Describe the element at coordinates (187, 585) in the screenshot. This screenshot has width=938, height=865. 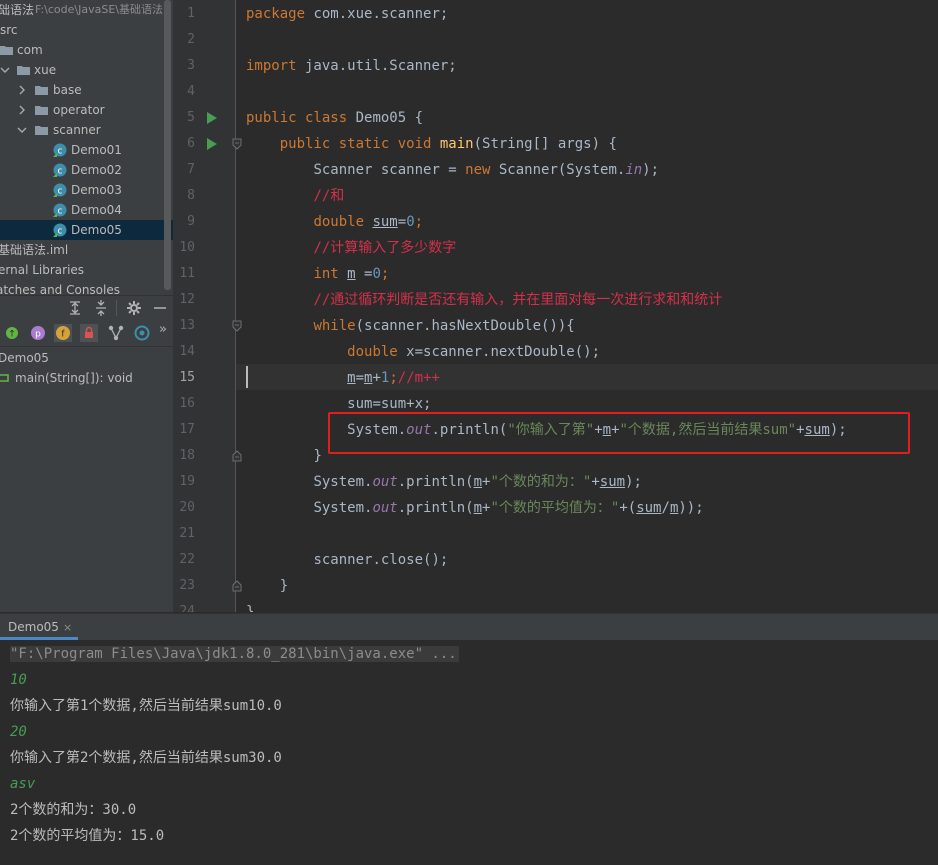
I see `line-number: 23` at that location.